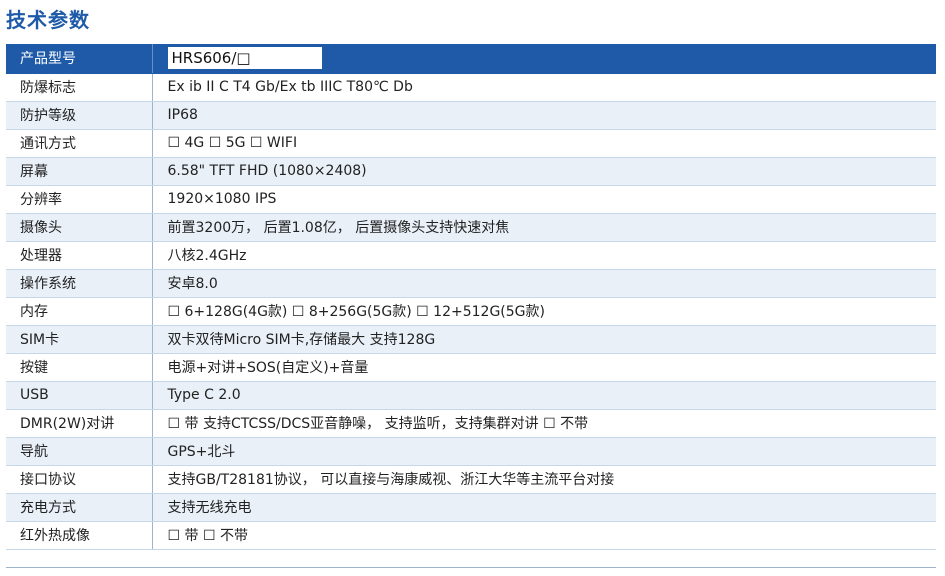  I want to click on table-row: USB Type C 2.0, so click(471, 395).